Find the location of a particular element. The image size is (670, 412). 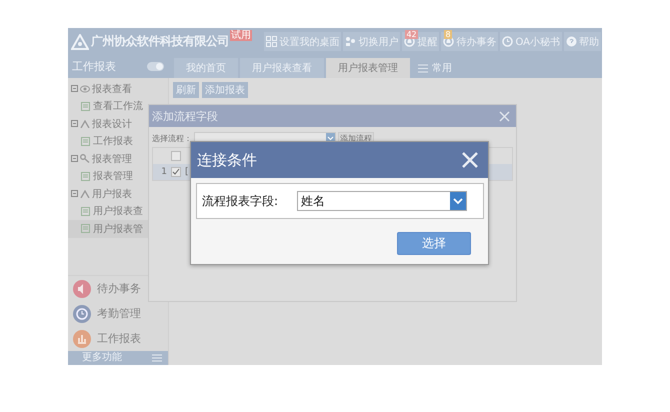

more-functions-bar: 更多功能 is located at coordinates (118, 358).